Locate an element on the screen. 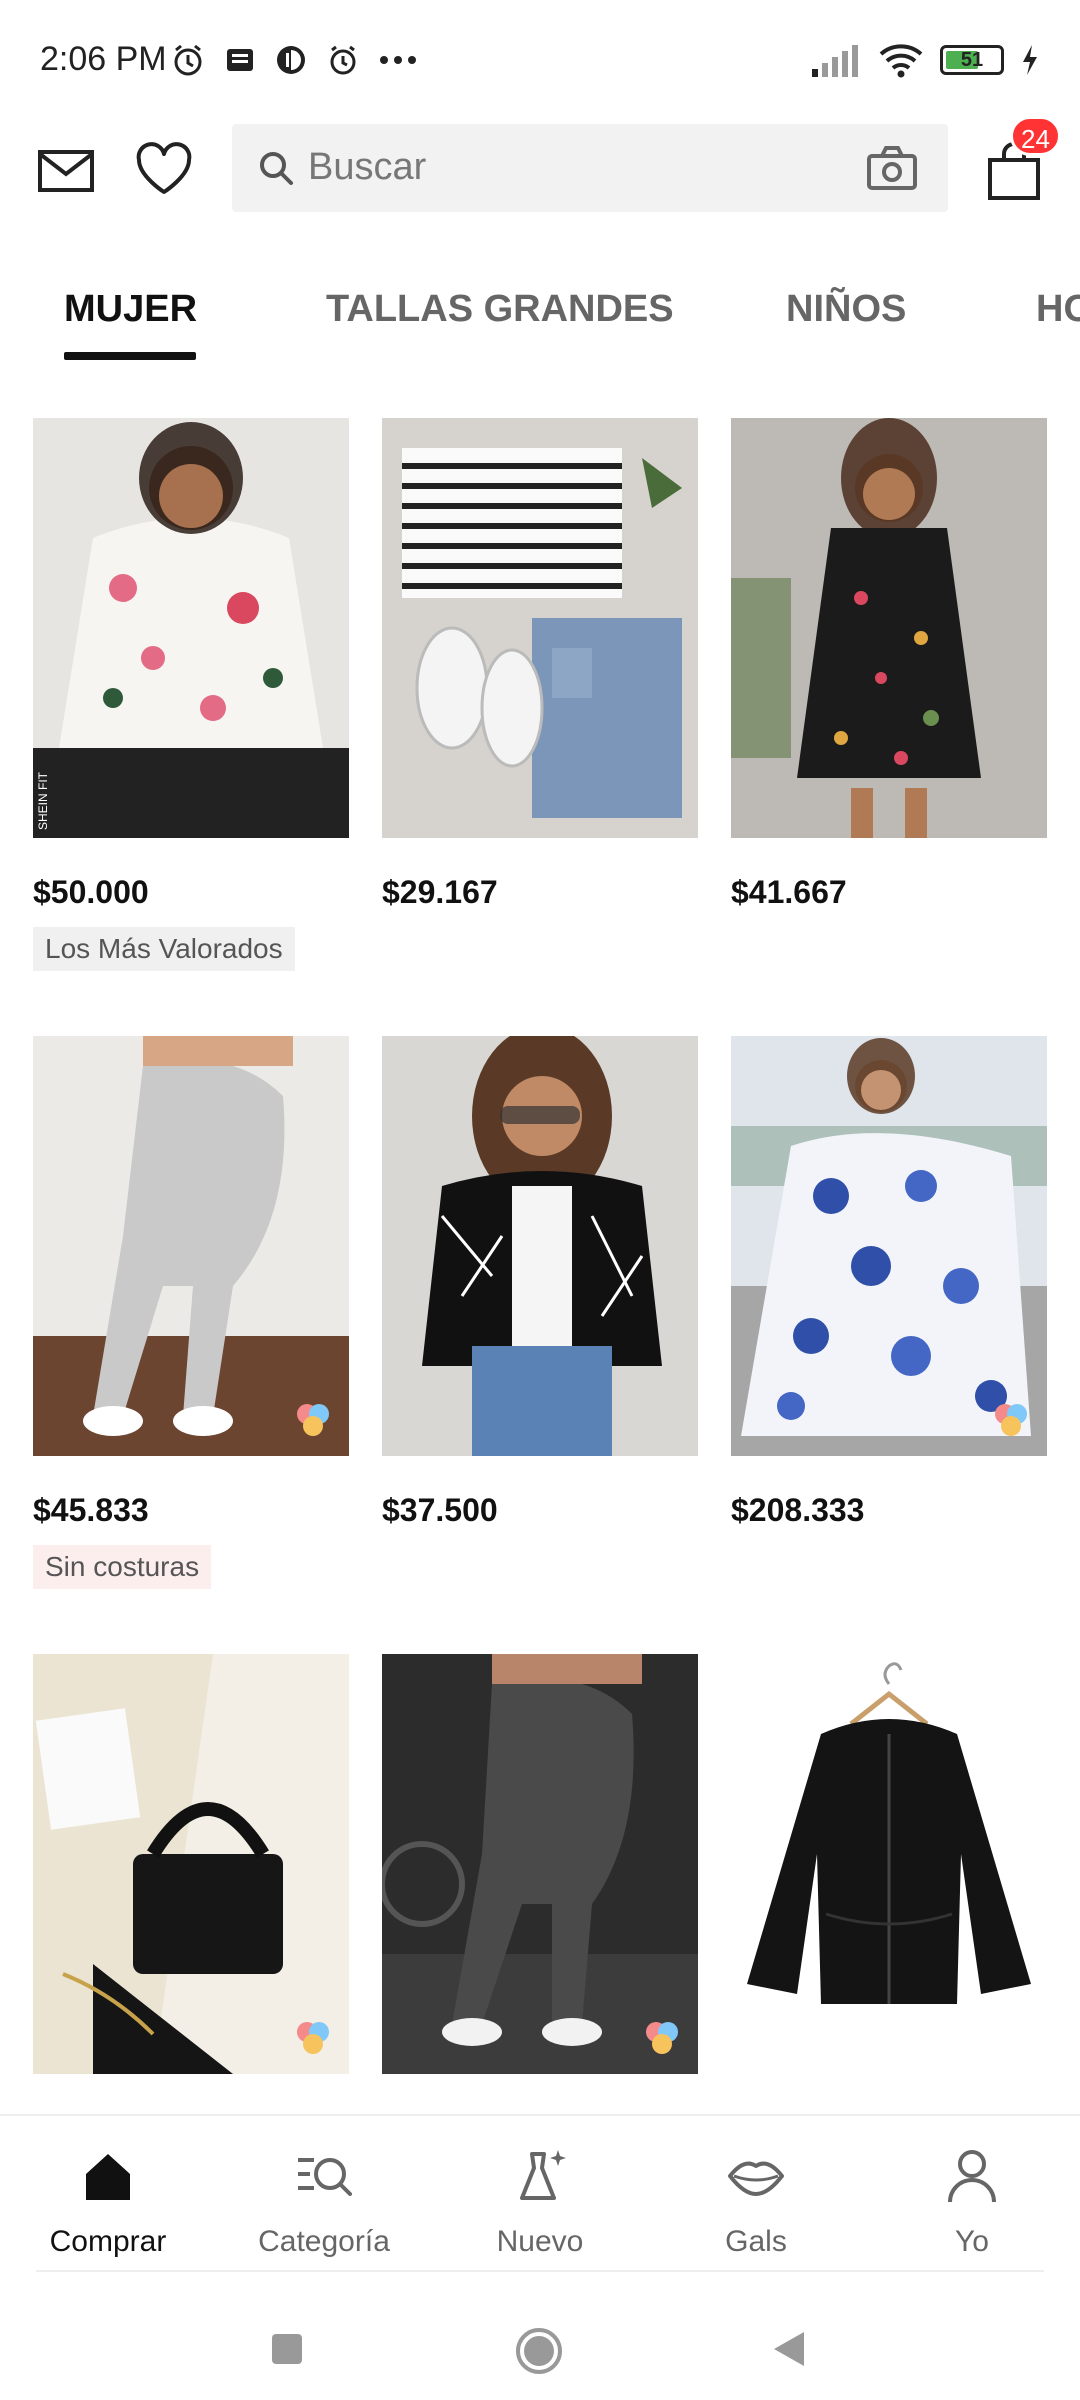  striped-top-jeans-image is located at coordinates (540, 628).